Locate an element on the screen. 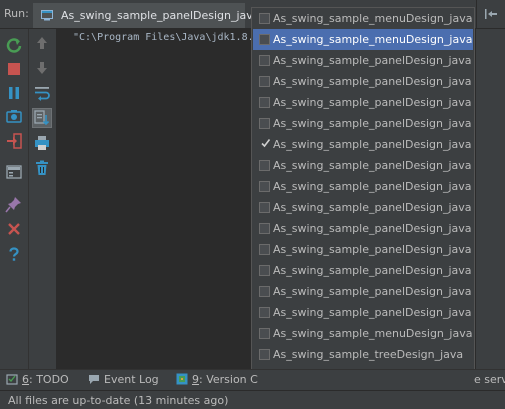  up-arrow-icon is located at coordinates (42, 43).